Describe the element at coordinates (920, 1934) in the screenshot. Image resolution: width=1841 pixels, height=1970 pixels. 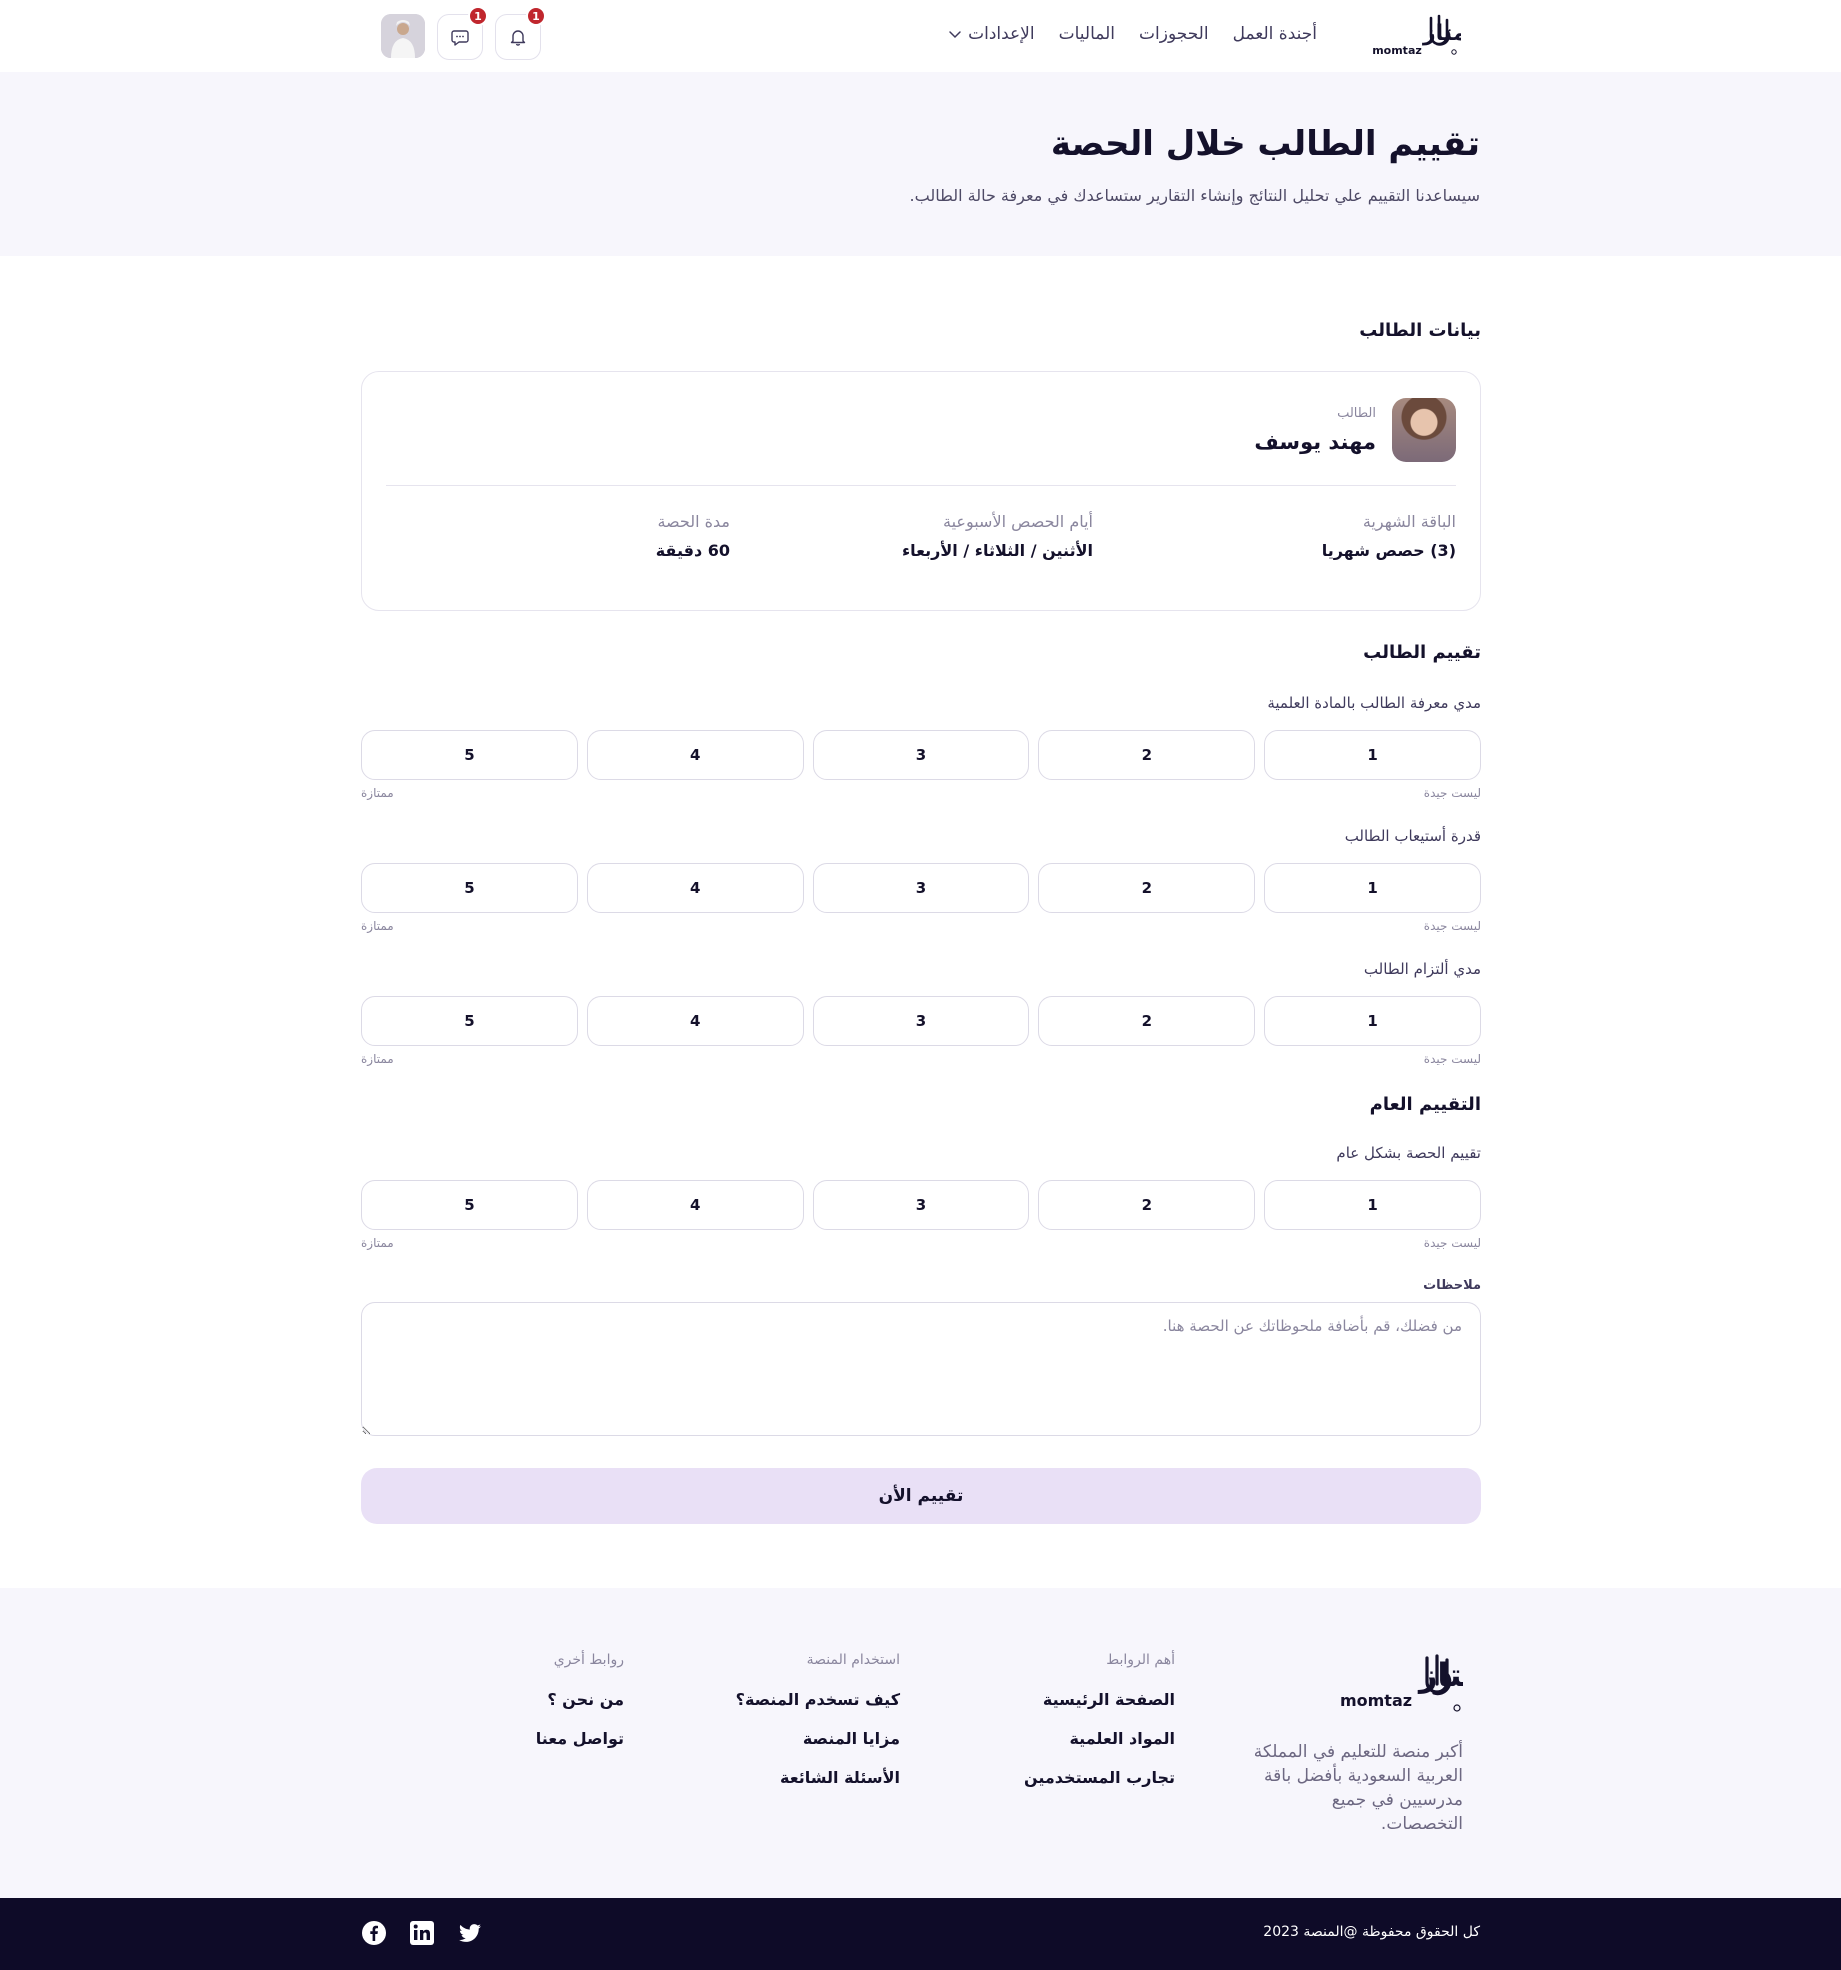
I see `bottom-bar: كل الحقوق محفوظة @المنصة 2023` at that location.